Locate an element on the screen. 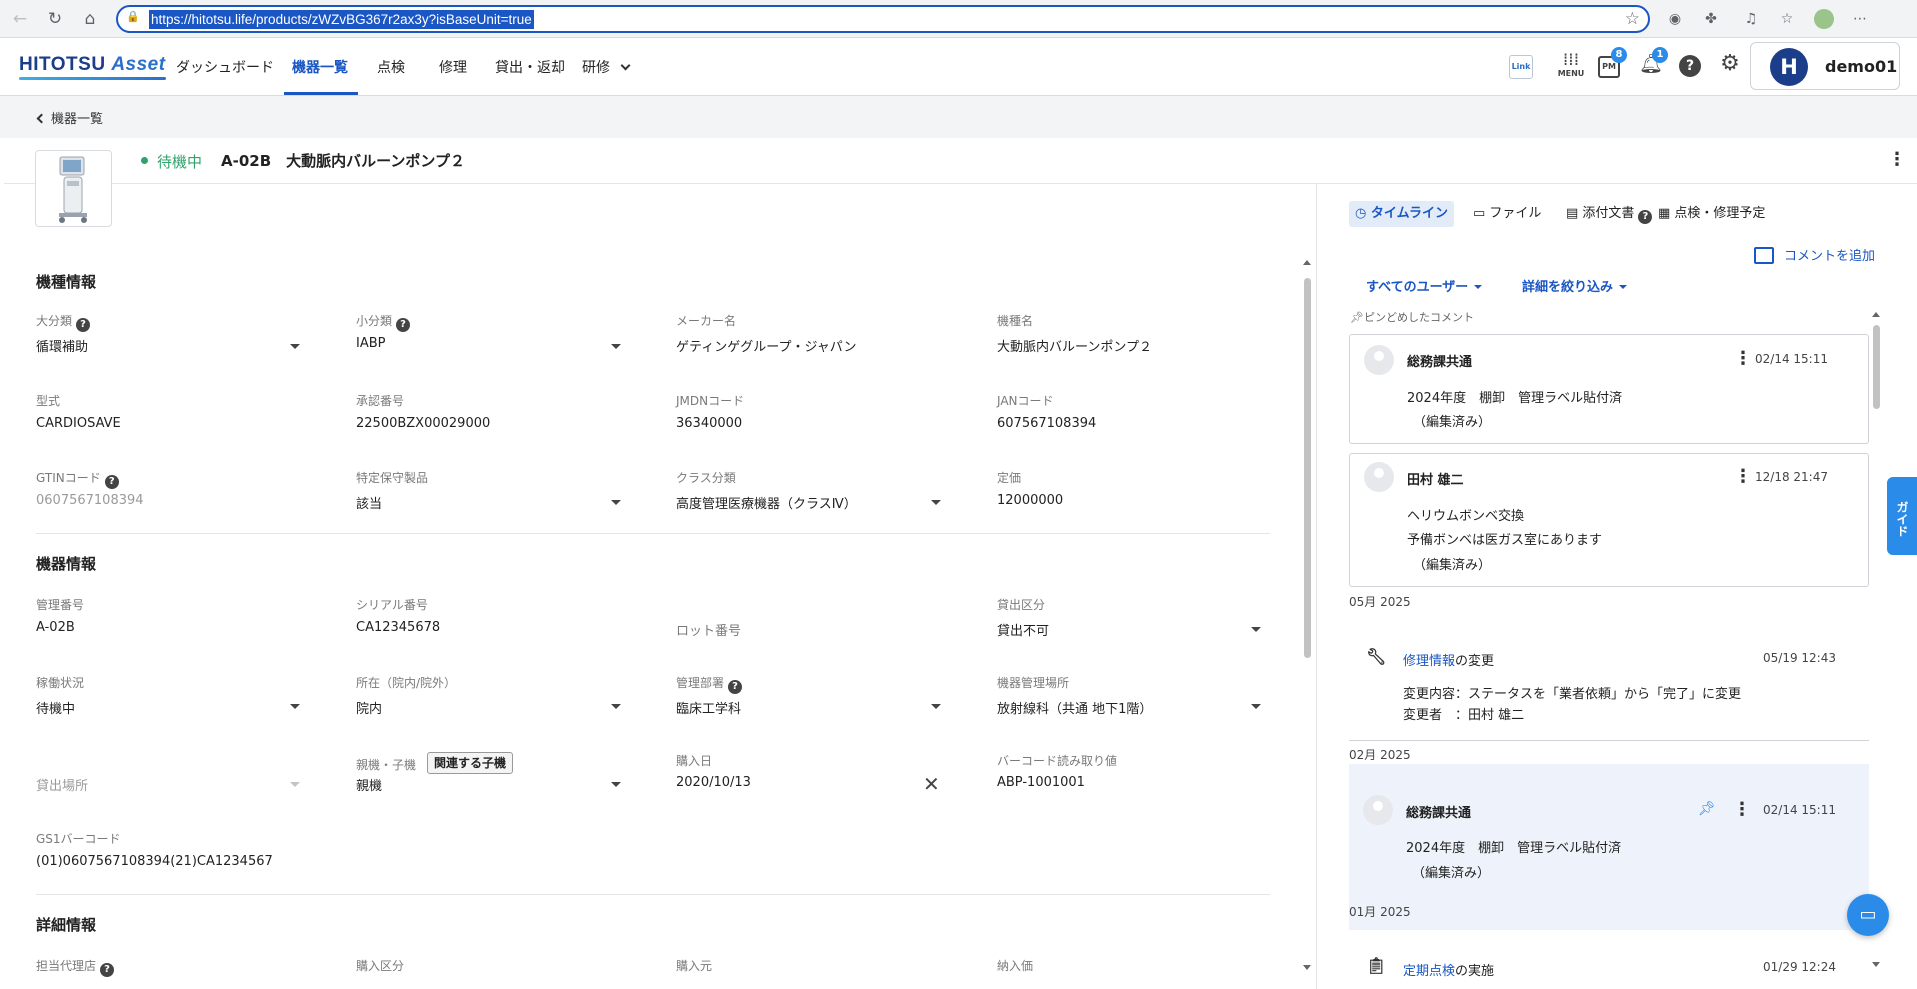 This screenshot has width=1917, height=989. value-jmdn: 36340000 is located at coordinates (709, 423).